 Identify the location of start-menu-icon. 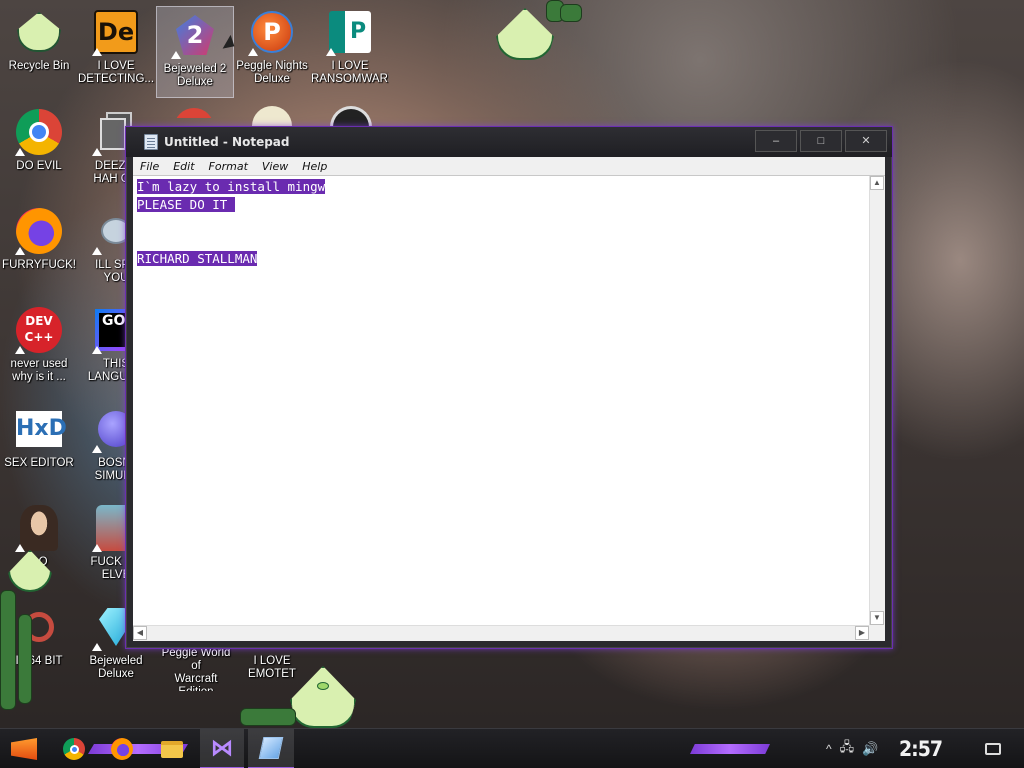
(24, 749).